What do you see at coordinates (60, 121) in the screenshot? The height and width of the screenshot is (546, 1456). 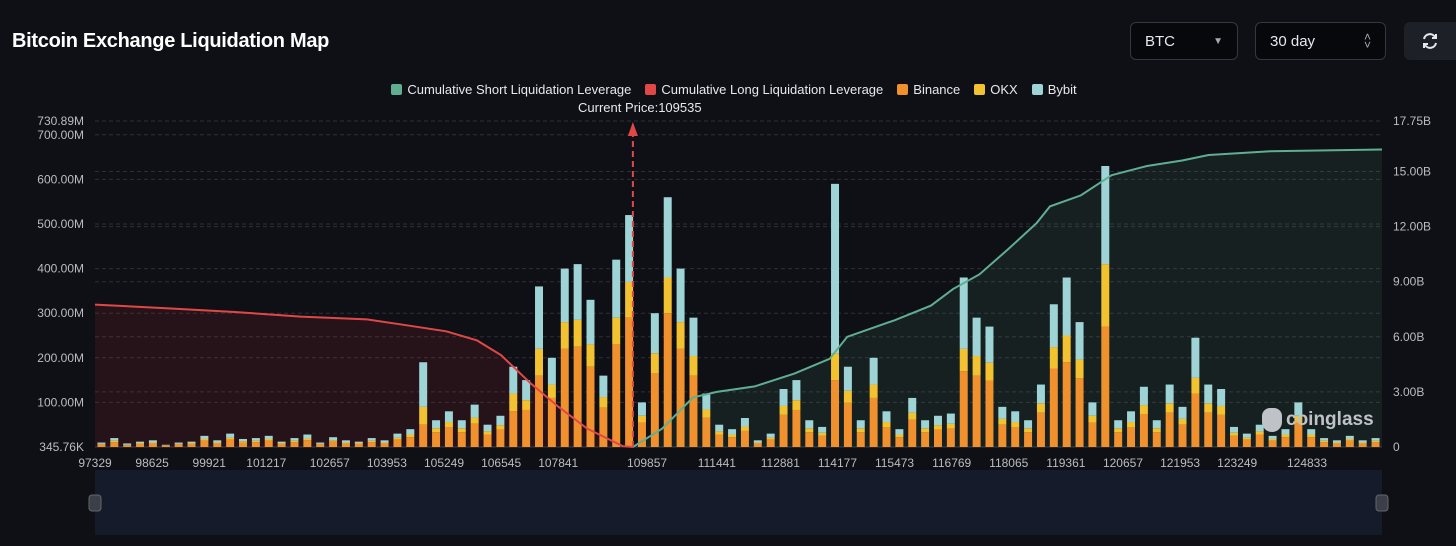 I see `y-left-tick-label: 730.89M` at bounding box center [60, 121].